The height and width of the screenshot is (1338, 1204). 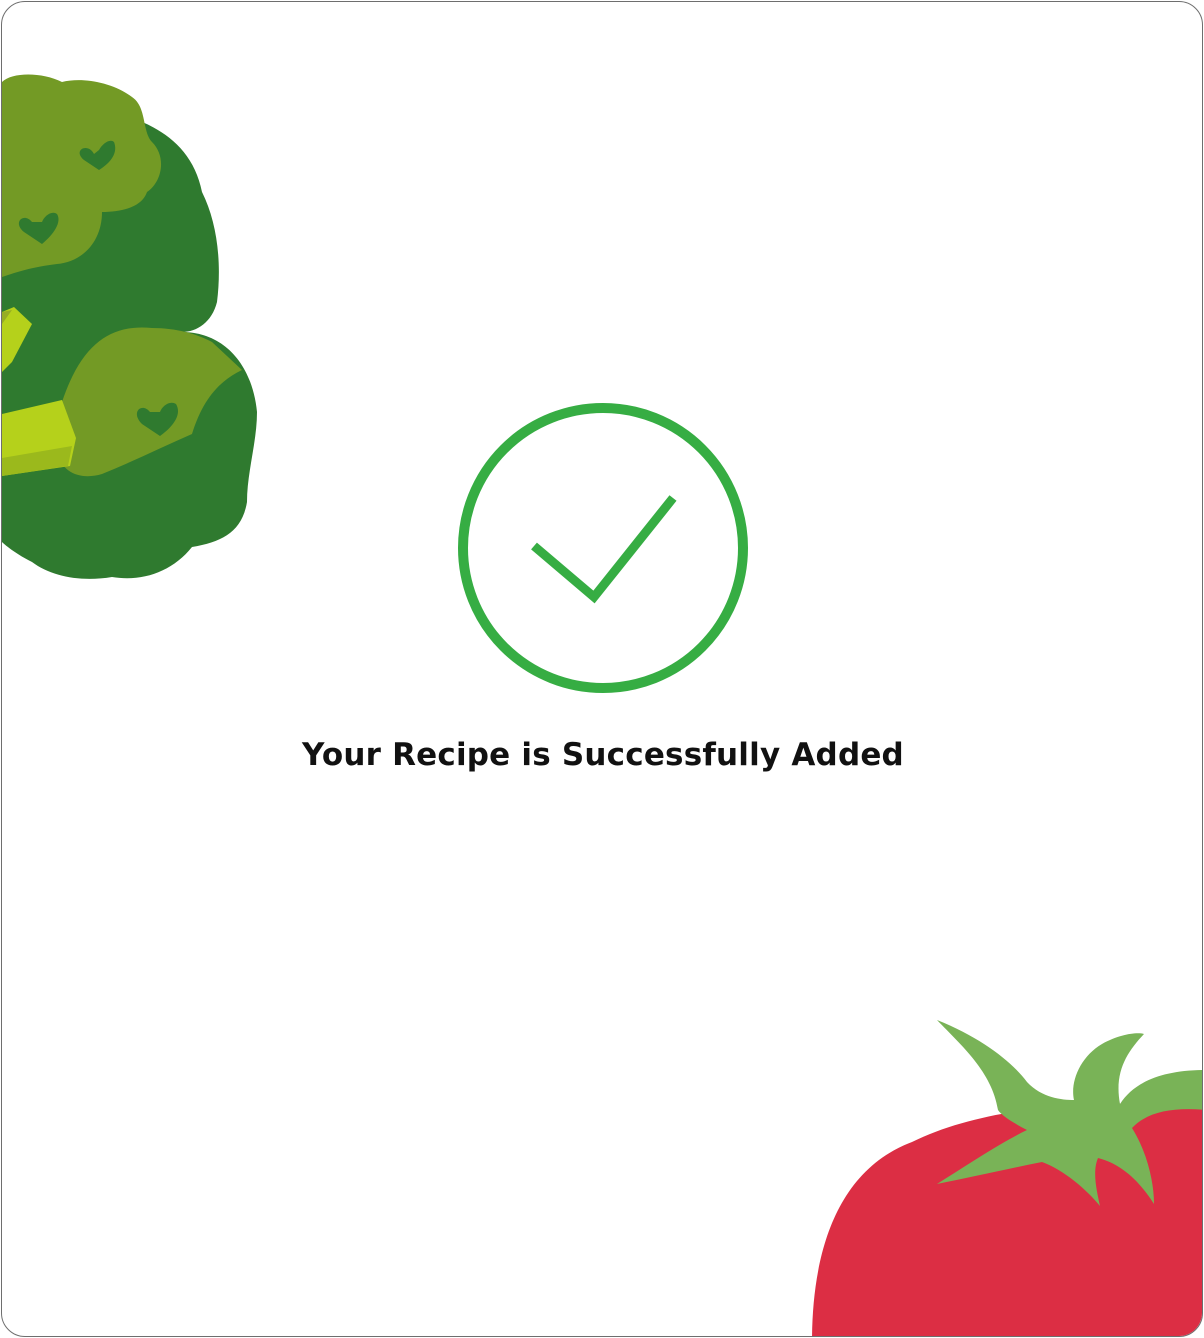 What do you see at coordinates (1007, 1178) in the screenshot?
I see `tomato-illustration` at bounding box center [1007, 1178].